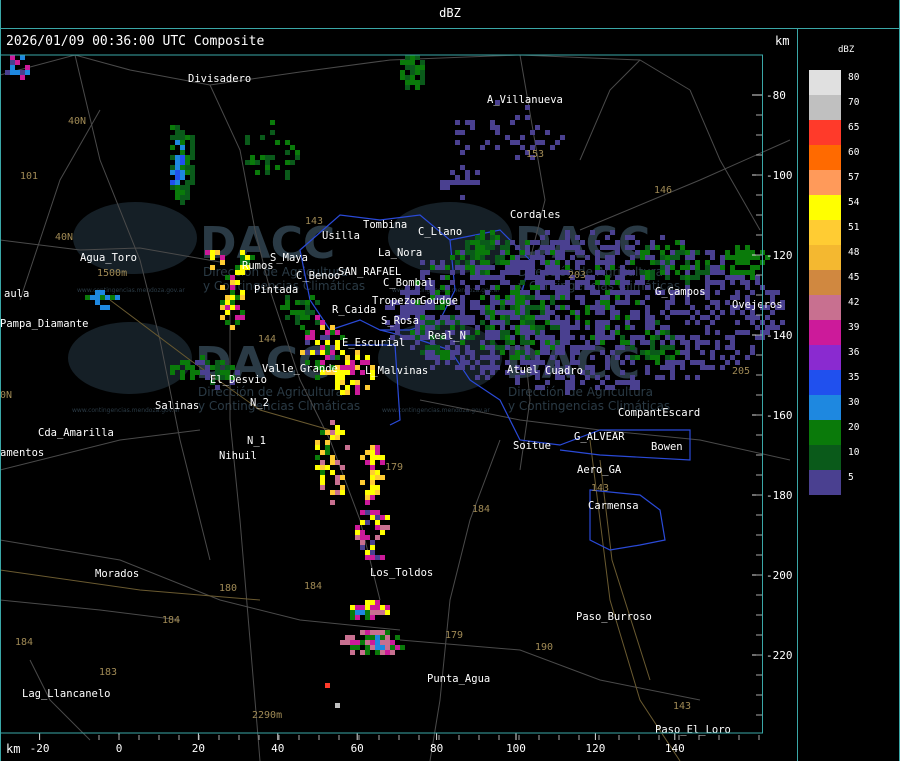  Describe the element at coordinates (776, 95) in the screenshot. I see `y-tick-label: -80` at that location.